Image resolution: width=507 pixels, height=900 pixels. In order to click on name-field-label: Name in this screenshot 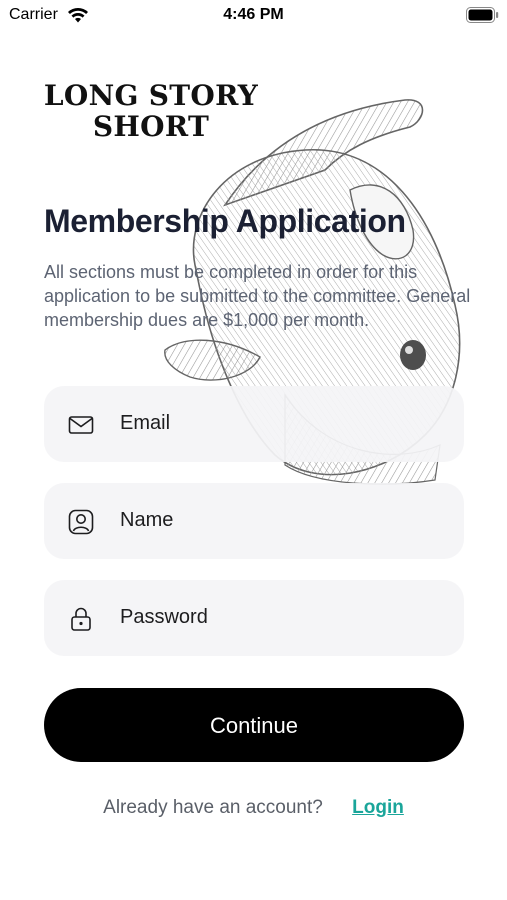, I will do `click(147, 520)`.